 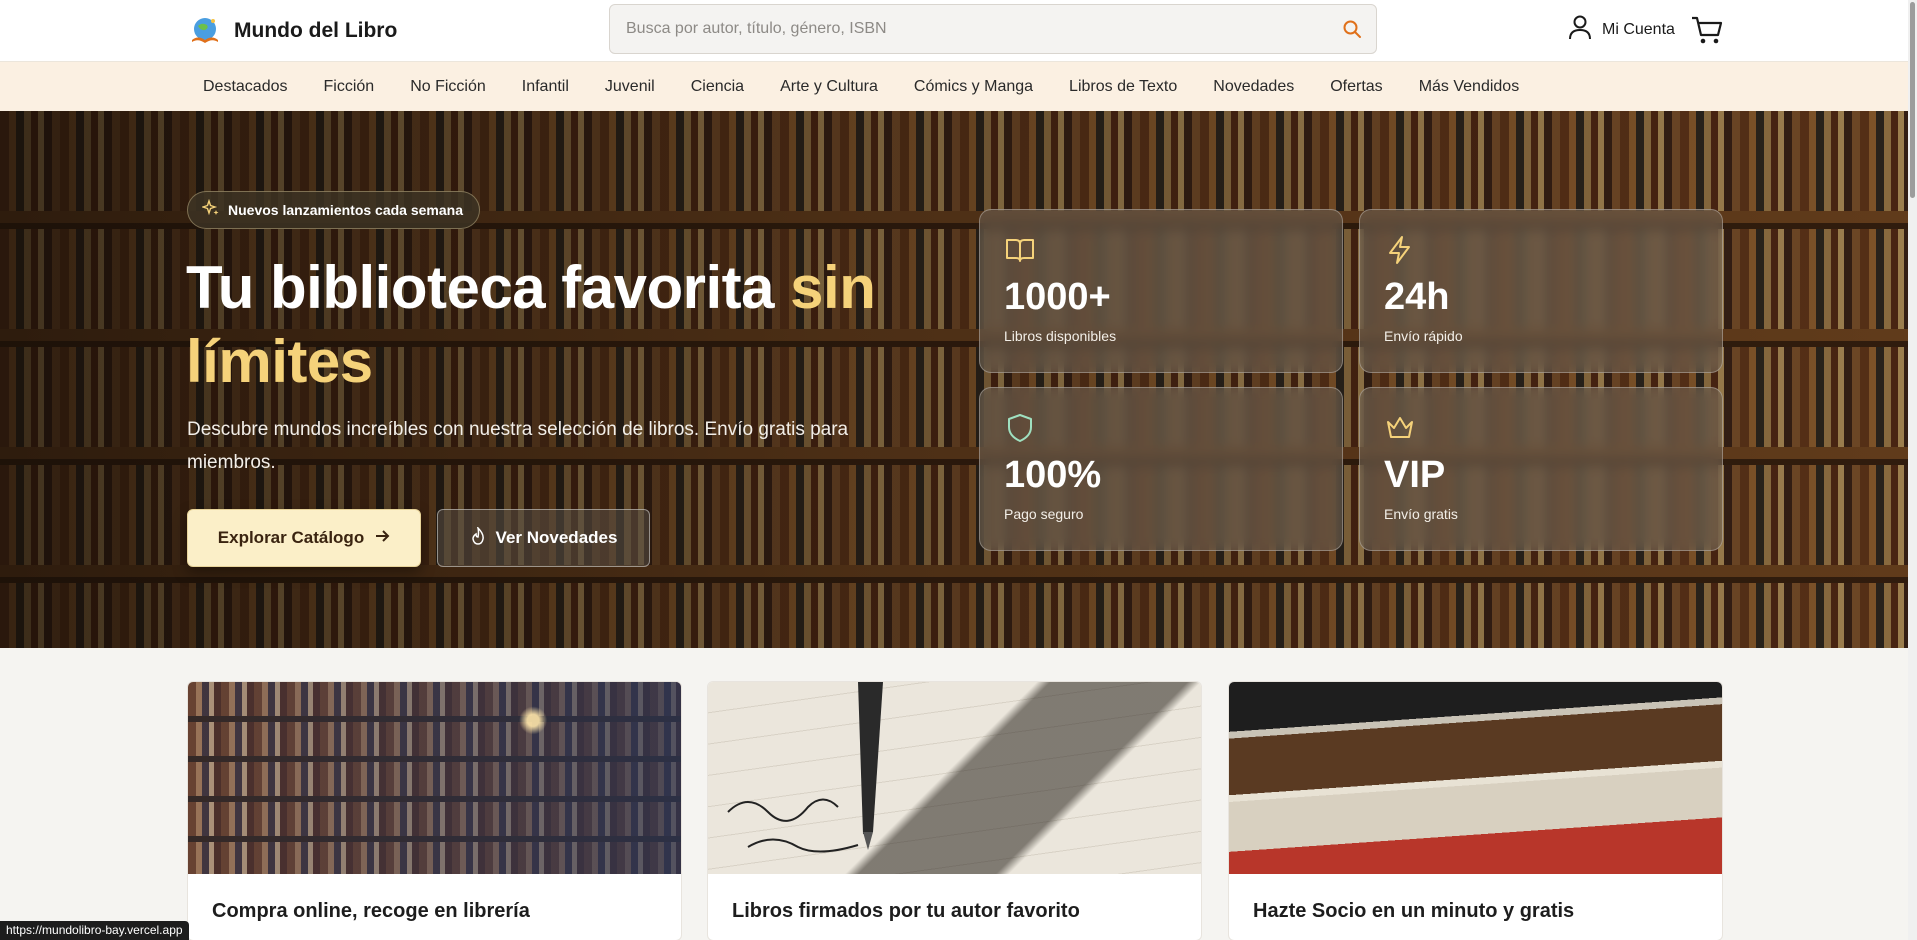 I want to click on explore-catalog-label: Explorar Catálogo, so click(x=291, y=537).